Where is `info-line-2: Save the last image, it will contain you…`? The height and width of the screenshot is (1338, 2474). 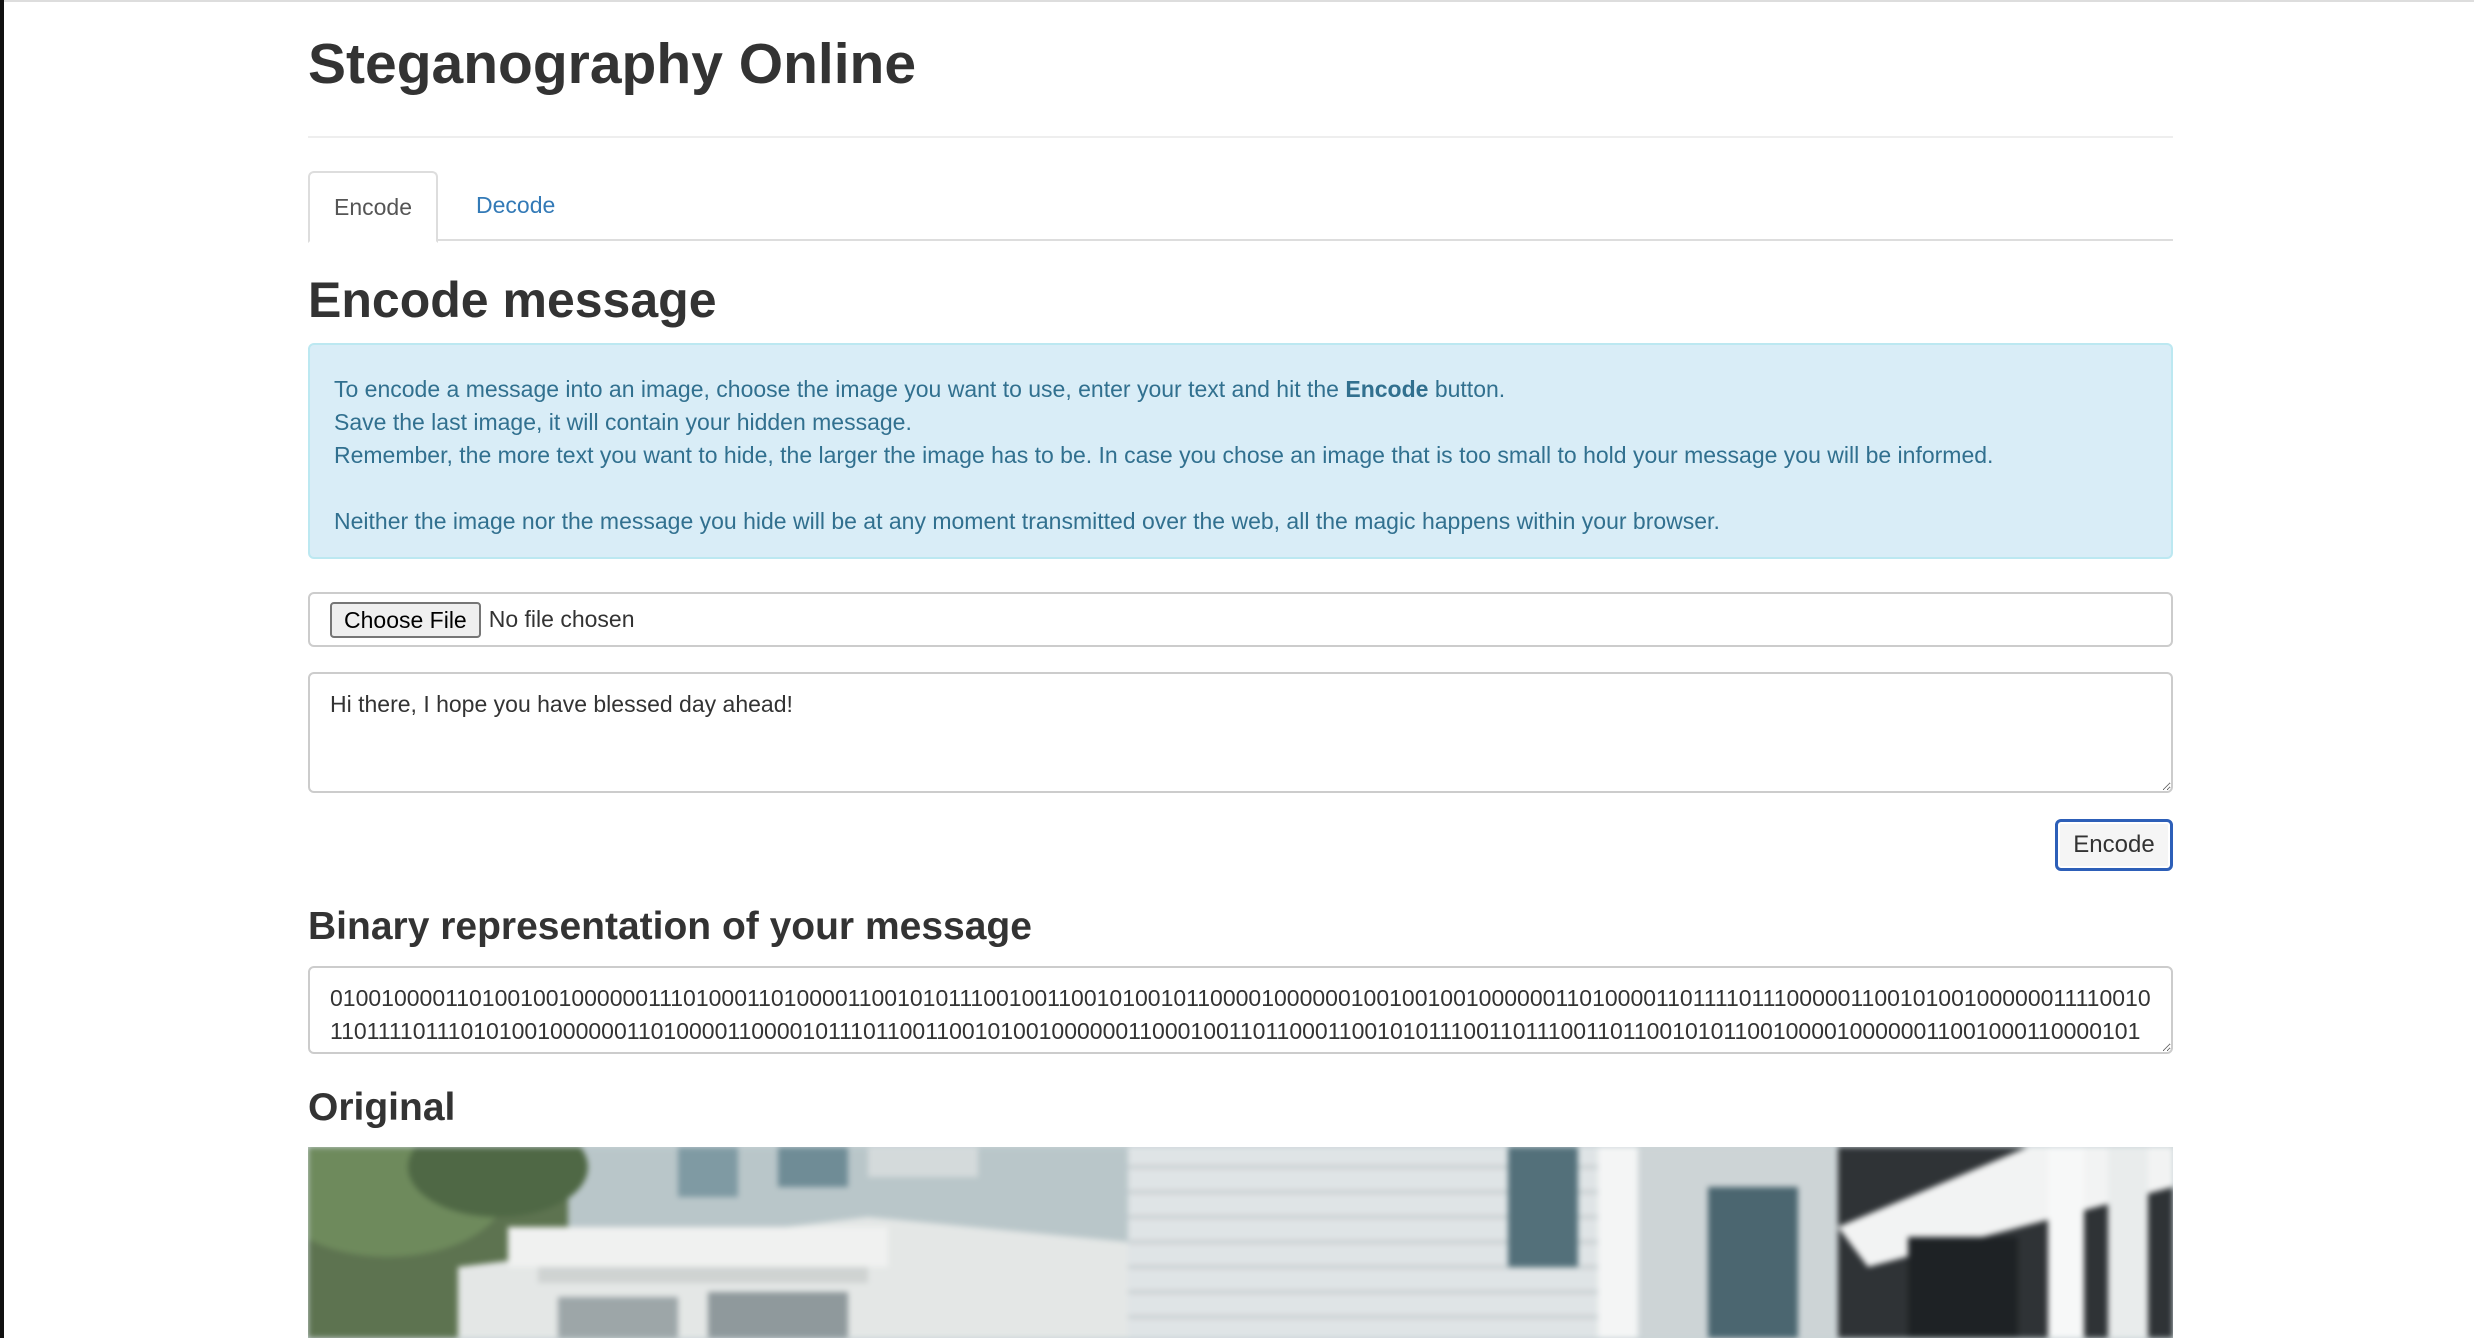
info-line-2: Save the last image, it will contain you… is located at coordinates (623, 422).